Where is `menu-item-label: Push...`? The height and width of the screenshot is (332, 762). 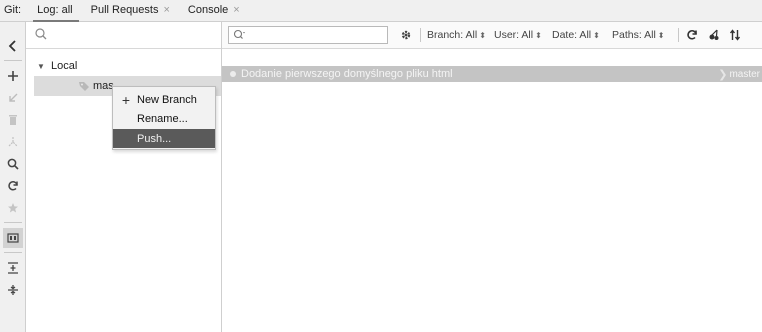 menu-item-label: Push... is located at coordinates (154, 138).